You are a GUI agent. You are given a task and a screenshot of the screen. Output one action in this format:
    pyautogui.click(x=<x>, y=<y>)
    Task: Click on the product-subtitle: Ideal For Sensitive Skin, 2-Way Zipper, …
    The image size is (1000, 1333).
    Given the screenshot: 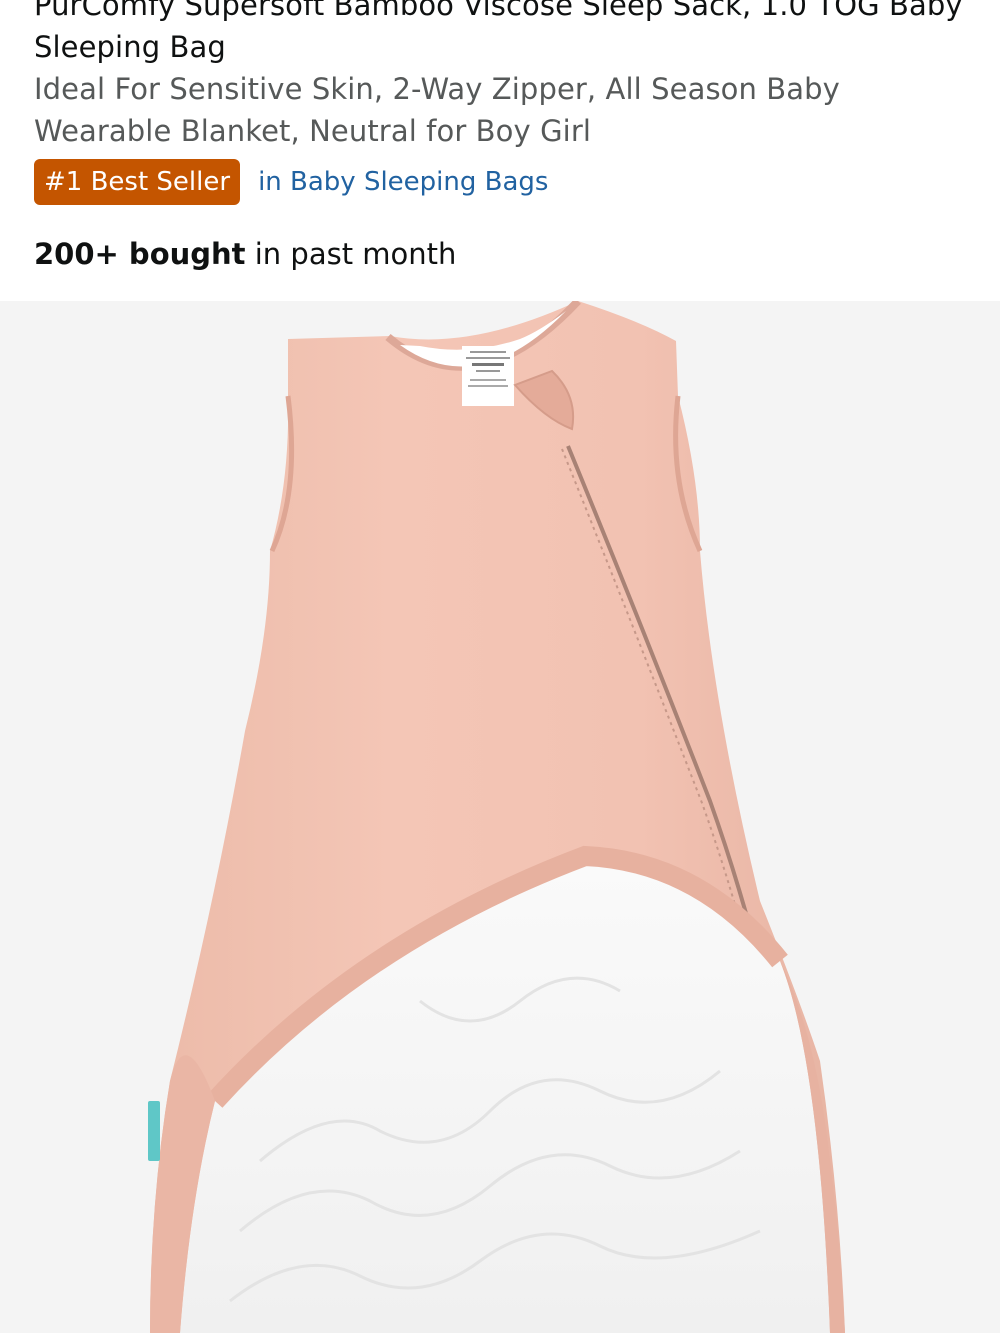 What is the action you would take?
    pyautogui.click(x=437, y=110)
    